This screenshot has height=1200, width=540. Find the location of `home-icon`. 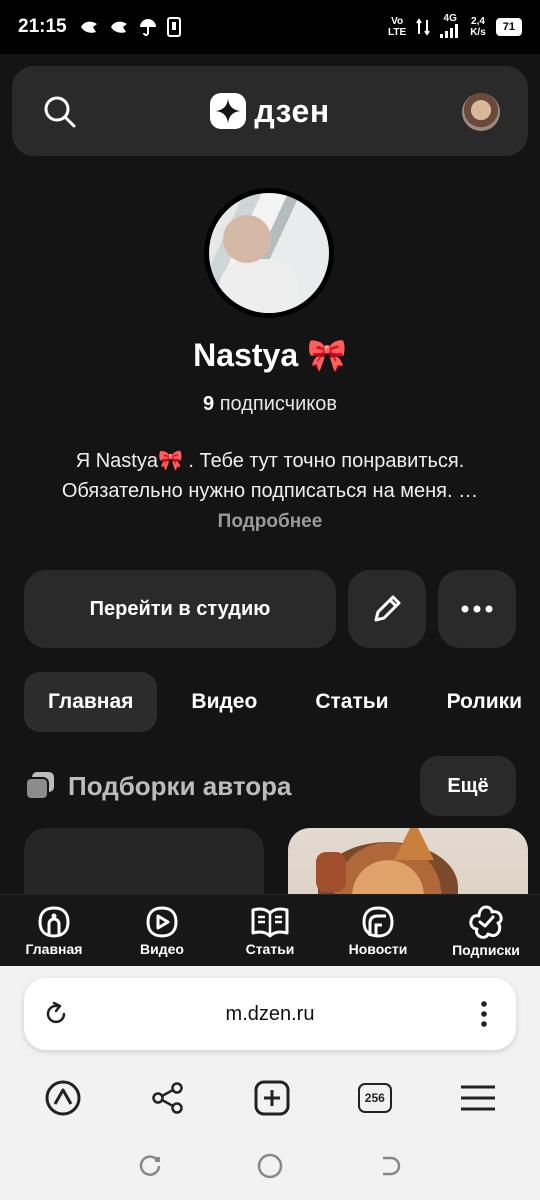

home-icon is located at coordinates (54, 921).